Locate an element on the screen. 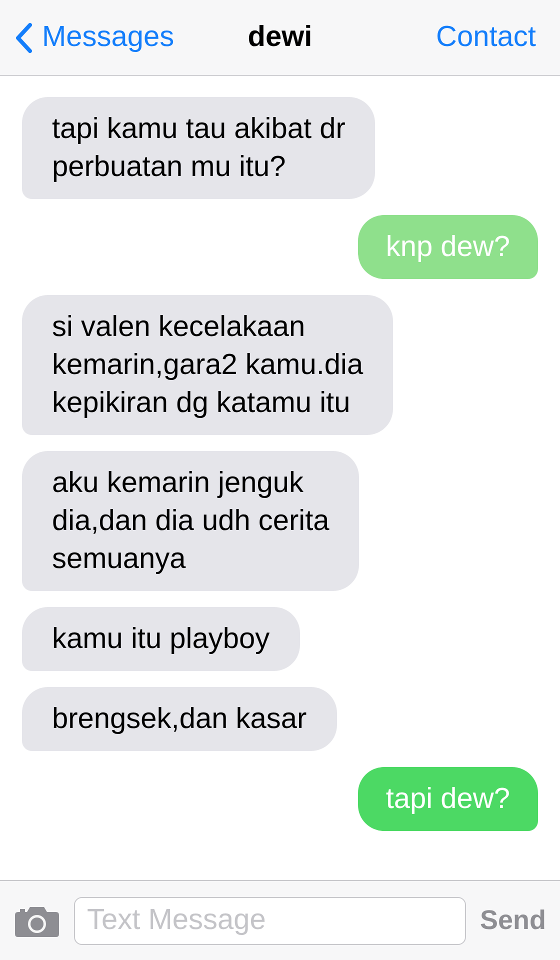  message-bubble: si valen kecelakaan kemarin,gara2 kamu.dia kepikiran dg katamu itu is located at coordinates (208, 365).